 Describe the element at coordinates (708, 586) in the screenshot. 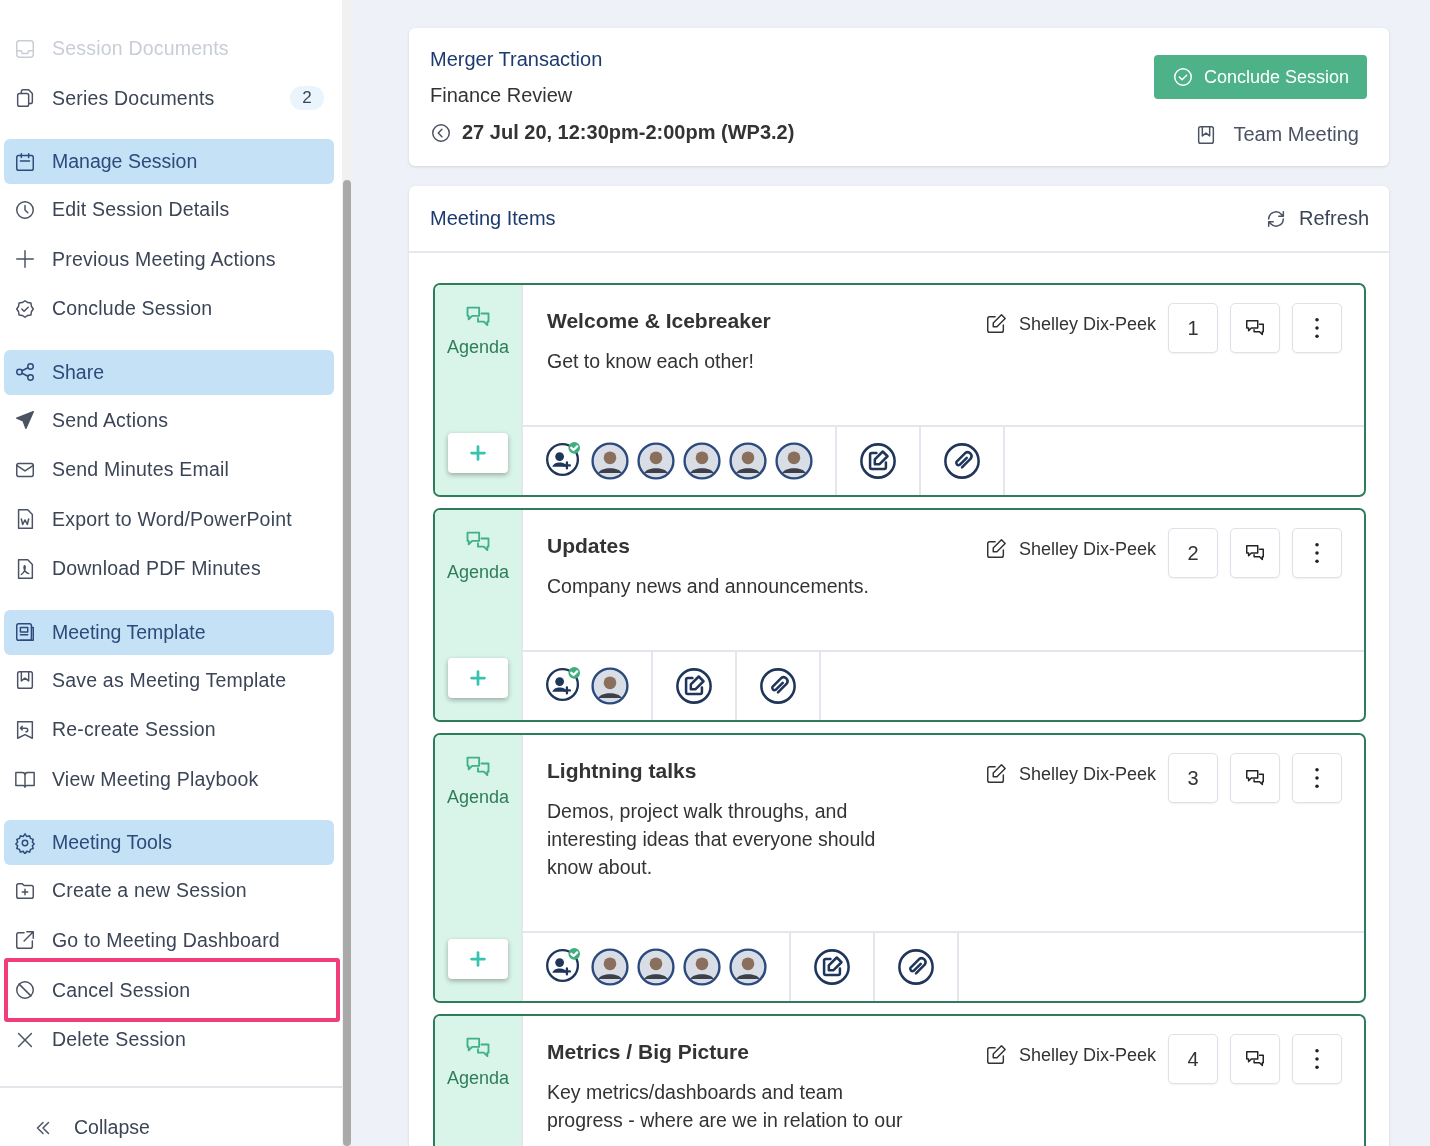

I see `item-description: Company news and announcements.` at that location.